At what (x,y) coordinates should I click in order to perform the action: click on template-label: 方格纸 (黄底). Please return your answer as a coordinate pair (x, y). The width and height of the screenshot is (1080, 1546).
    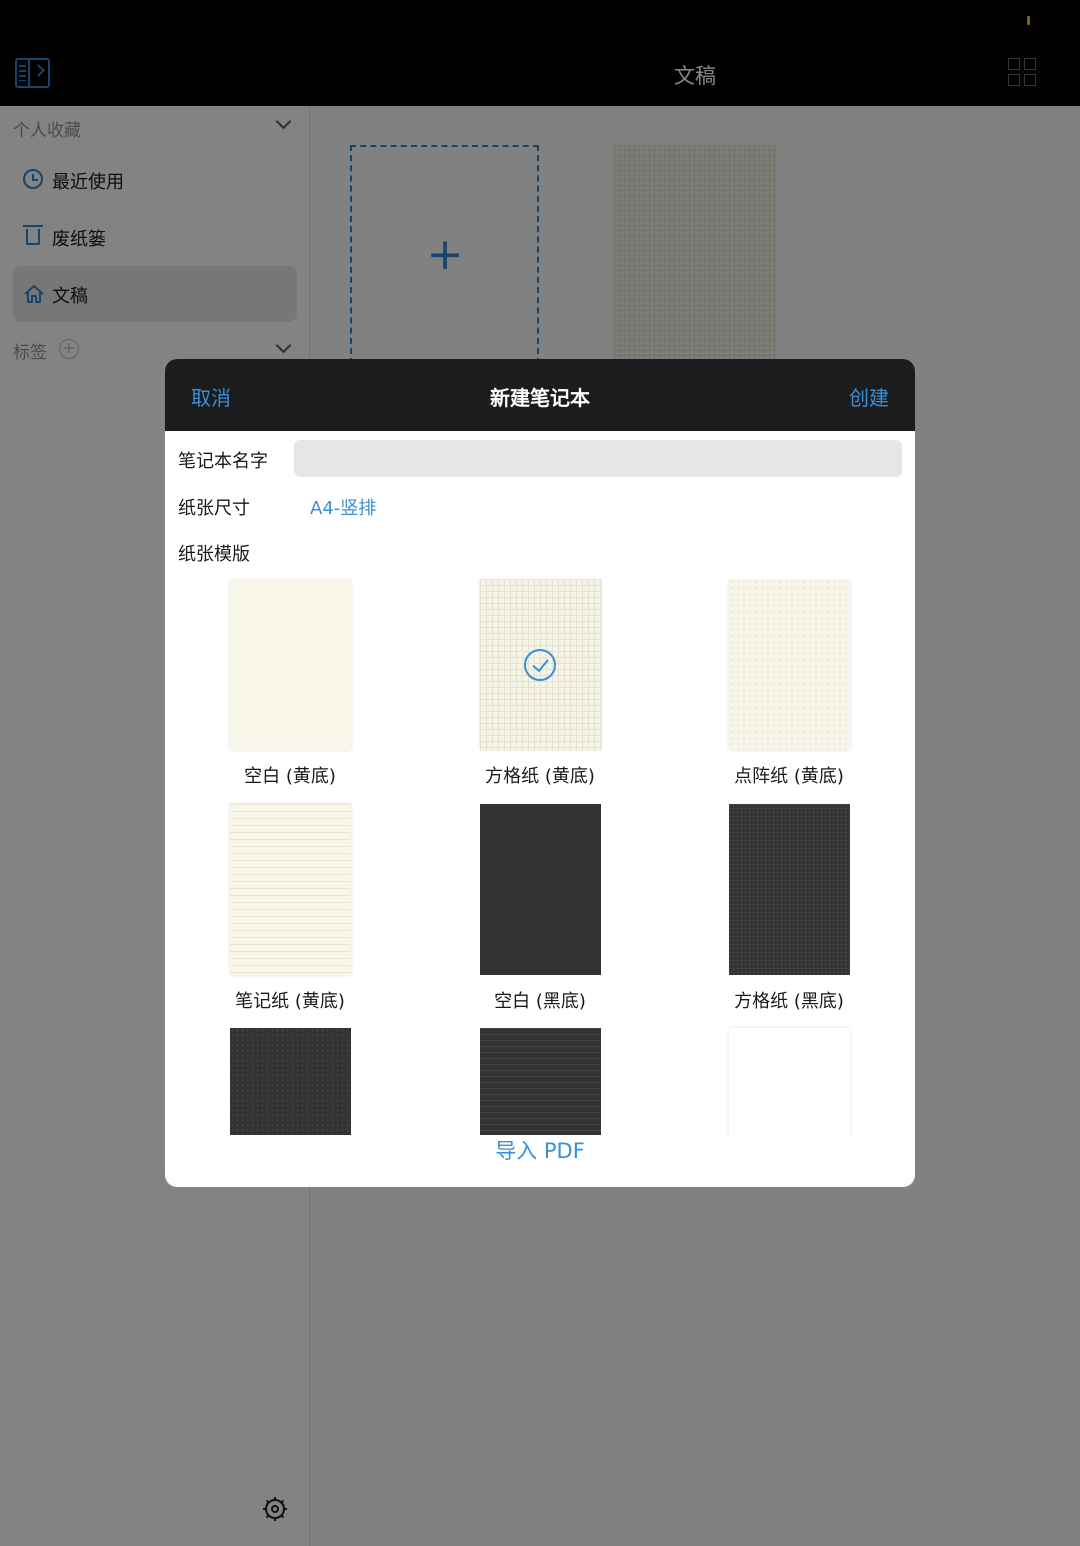
    Looking at the image, I should click on (540, 776).